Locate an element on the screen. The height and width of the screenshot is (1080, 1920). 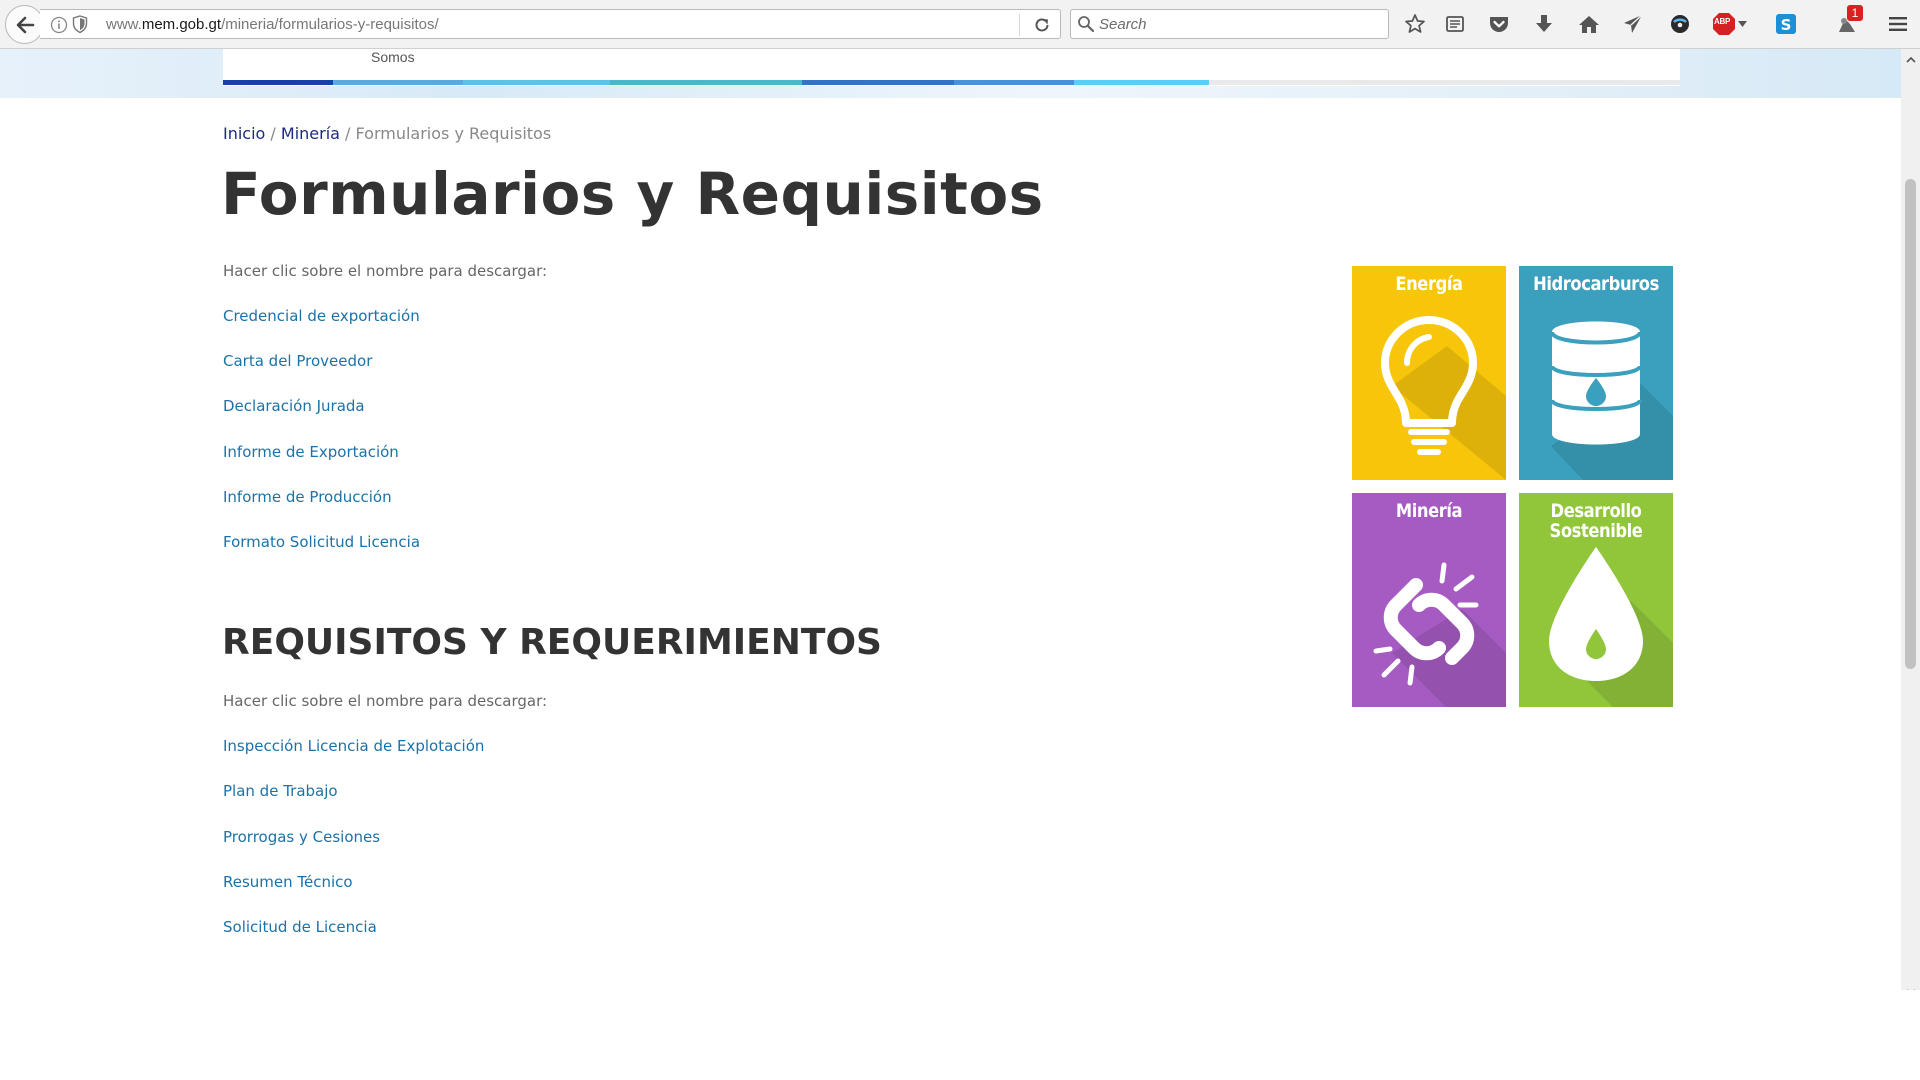
pocket-icon is located at coordinates (1499, 24).